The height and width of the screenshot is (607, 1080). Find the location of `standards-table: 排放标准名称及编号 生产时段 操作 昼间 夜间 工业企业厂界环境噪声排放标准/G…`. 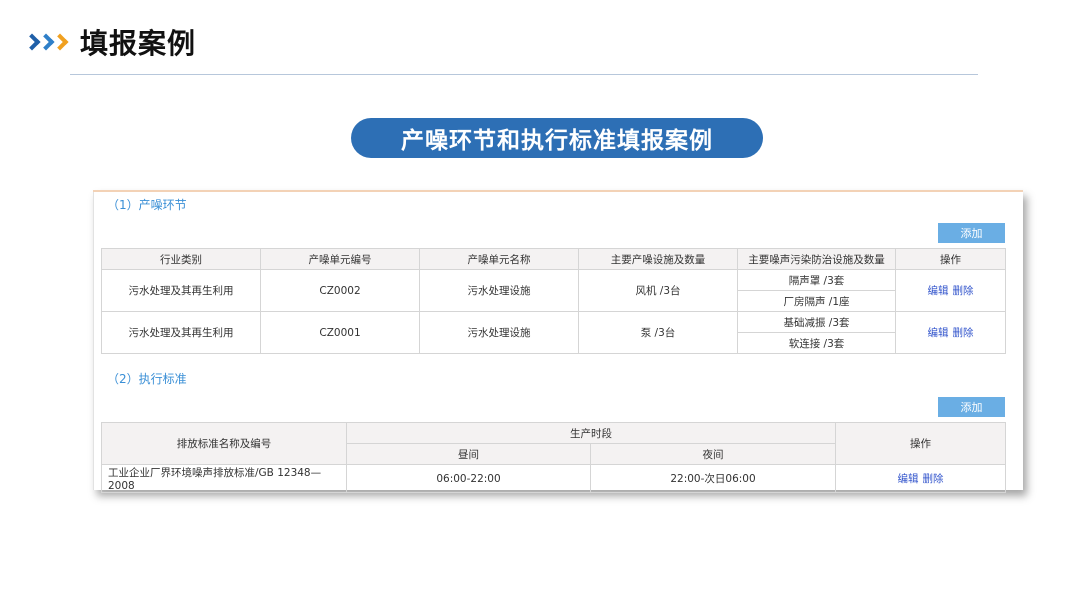

standards-table: 排放标准名称及编号 生产时段 操作 昼间 夜间 工业企业厂界环境噪声排放标准/G… is located at coordinates (553, 457).